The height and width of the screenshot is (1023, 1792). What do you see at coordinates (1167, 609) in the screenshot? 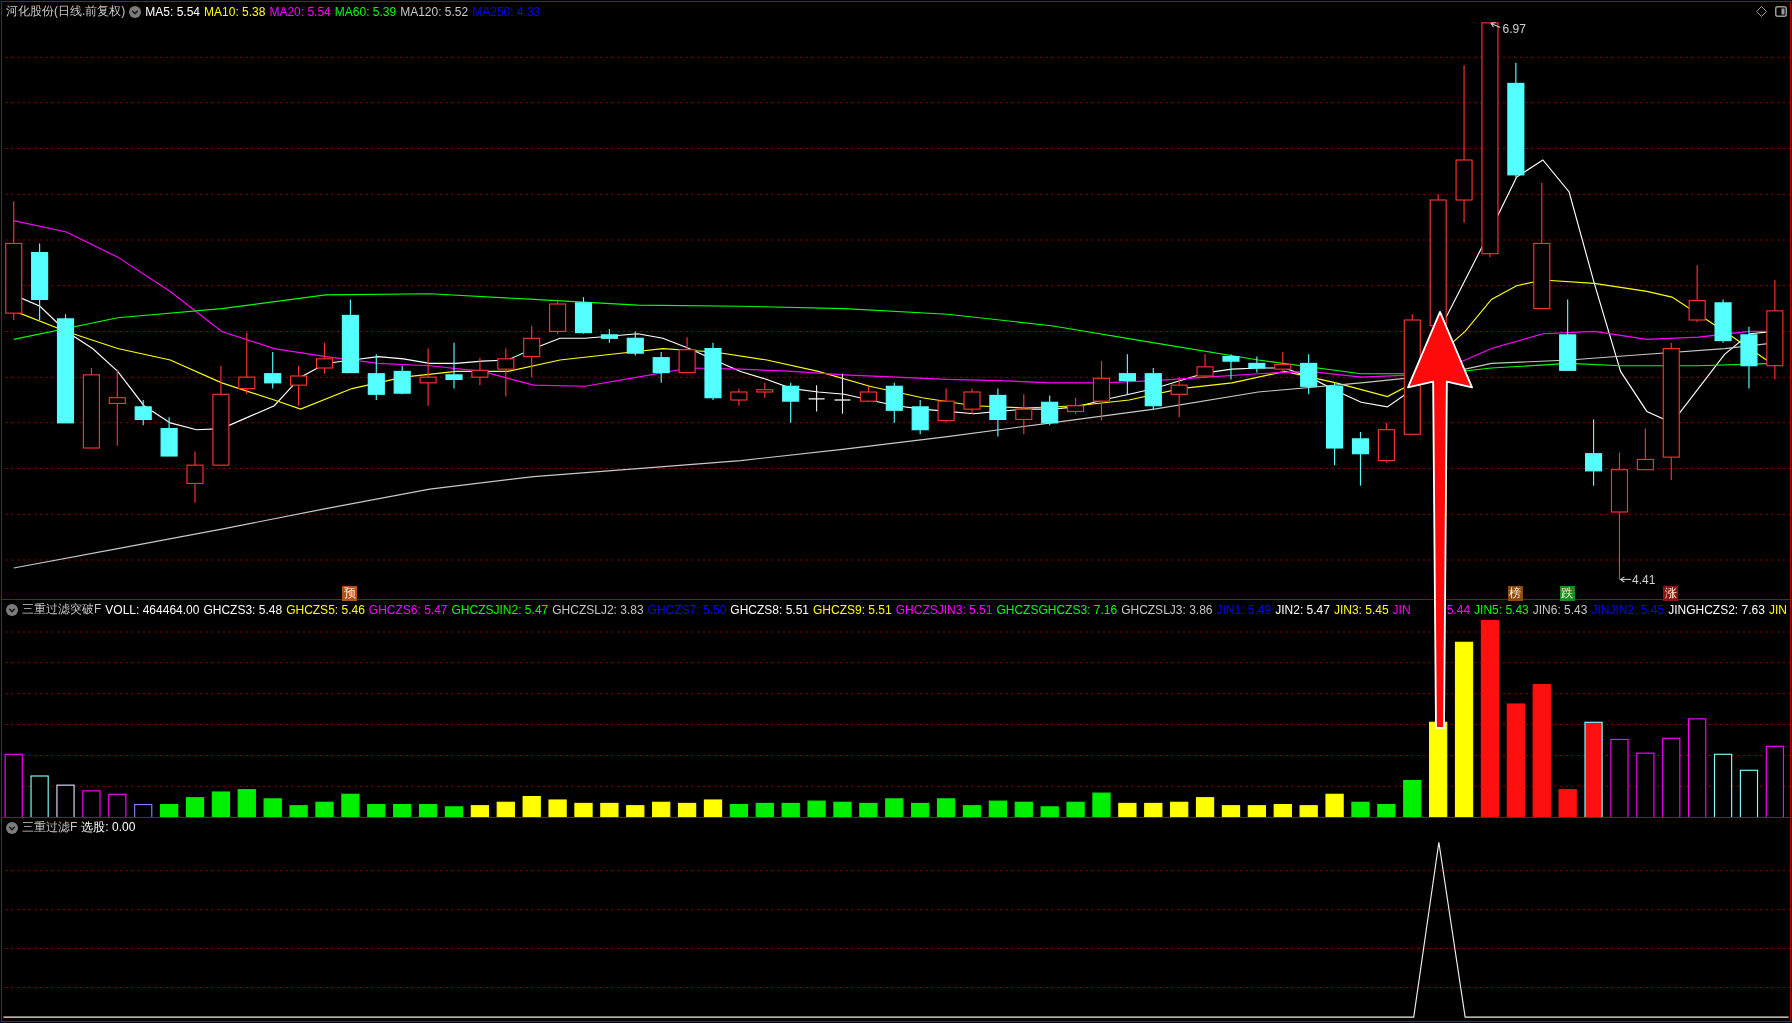
I see `indicator-value: GHCZSLJ3: 3.86` at bounding box center [1167, 609].